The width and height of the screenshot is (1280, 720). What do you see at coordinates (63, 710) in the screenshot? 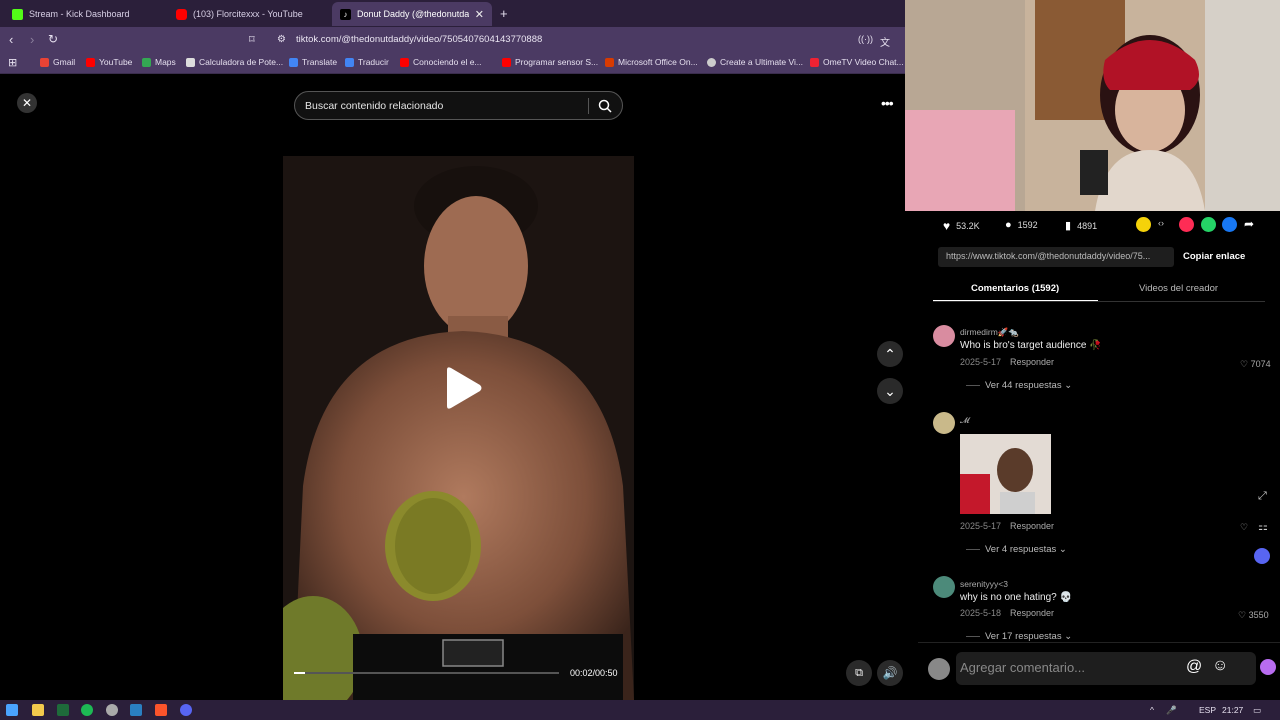
I see `minecraft-icon` at bounding box center [63, 710].